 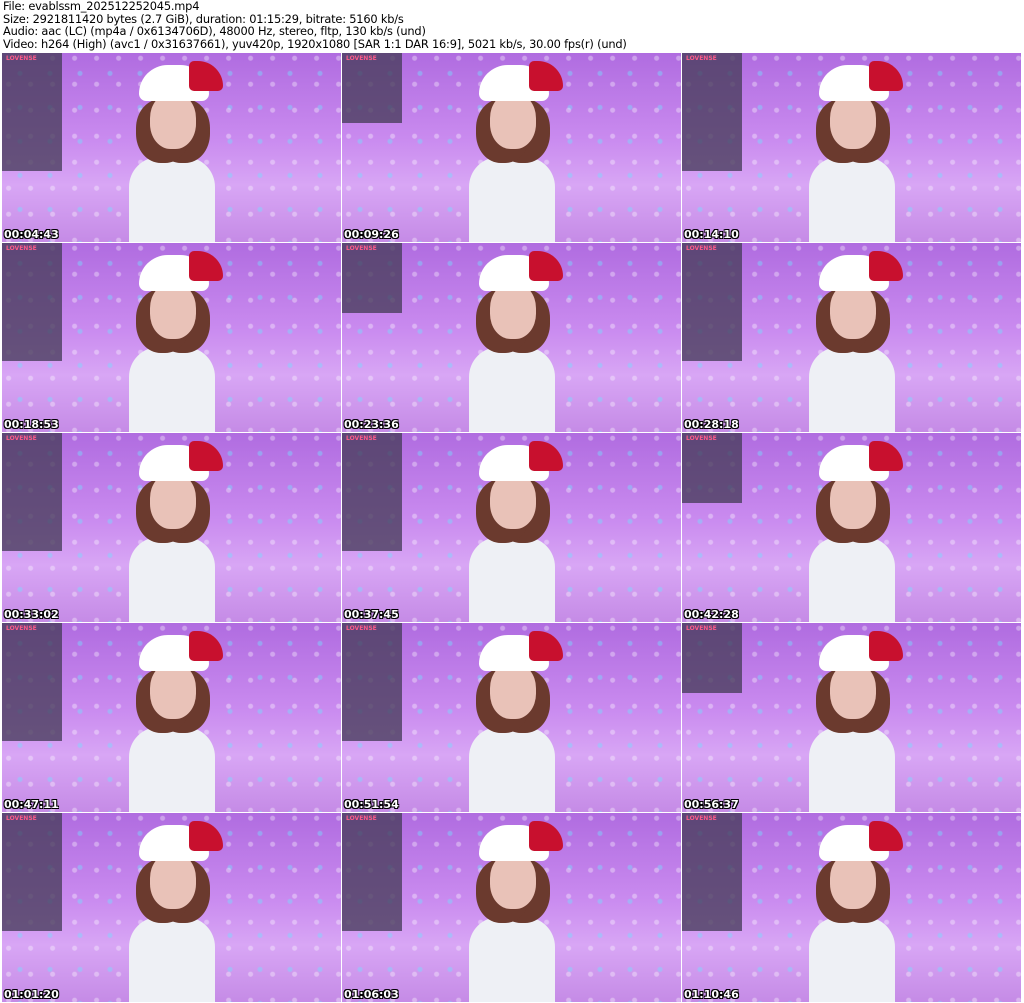 I want to click on video-thumbnail: LOVENSE 00:28:18, so click(x=851, y=337).